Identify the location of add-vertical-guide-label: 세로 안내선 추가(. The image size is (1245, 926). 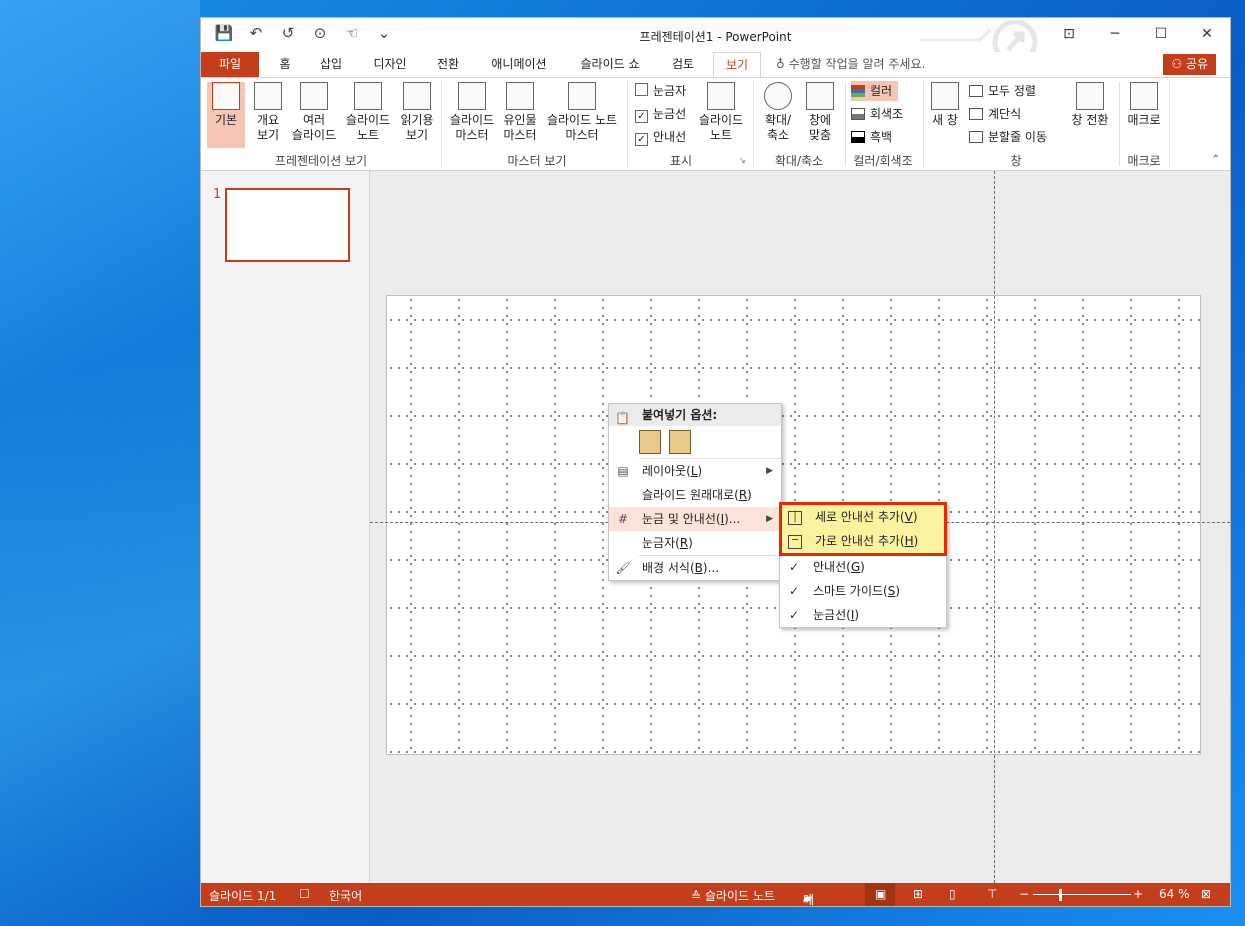
(860, 517).